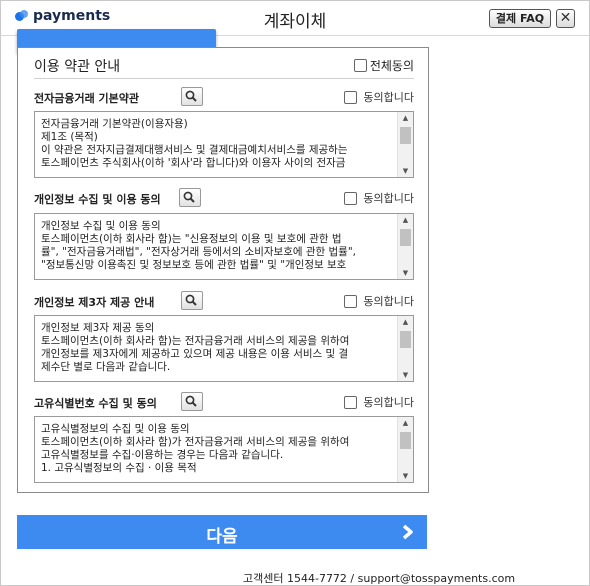 This screenshot has width=590, height=586. I want to click on section-title: 개인정보 제3자 제공 안내, so click(94, 302).